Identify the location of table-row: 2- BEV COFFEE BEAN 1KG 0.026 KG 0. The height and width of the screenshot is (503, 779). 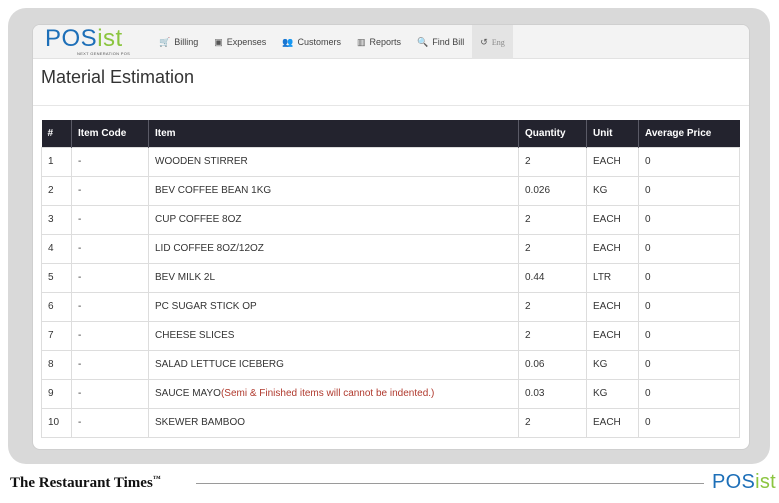
(390, 190).